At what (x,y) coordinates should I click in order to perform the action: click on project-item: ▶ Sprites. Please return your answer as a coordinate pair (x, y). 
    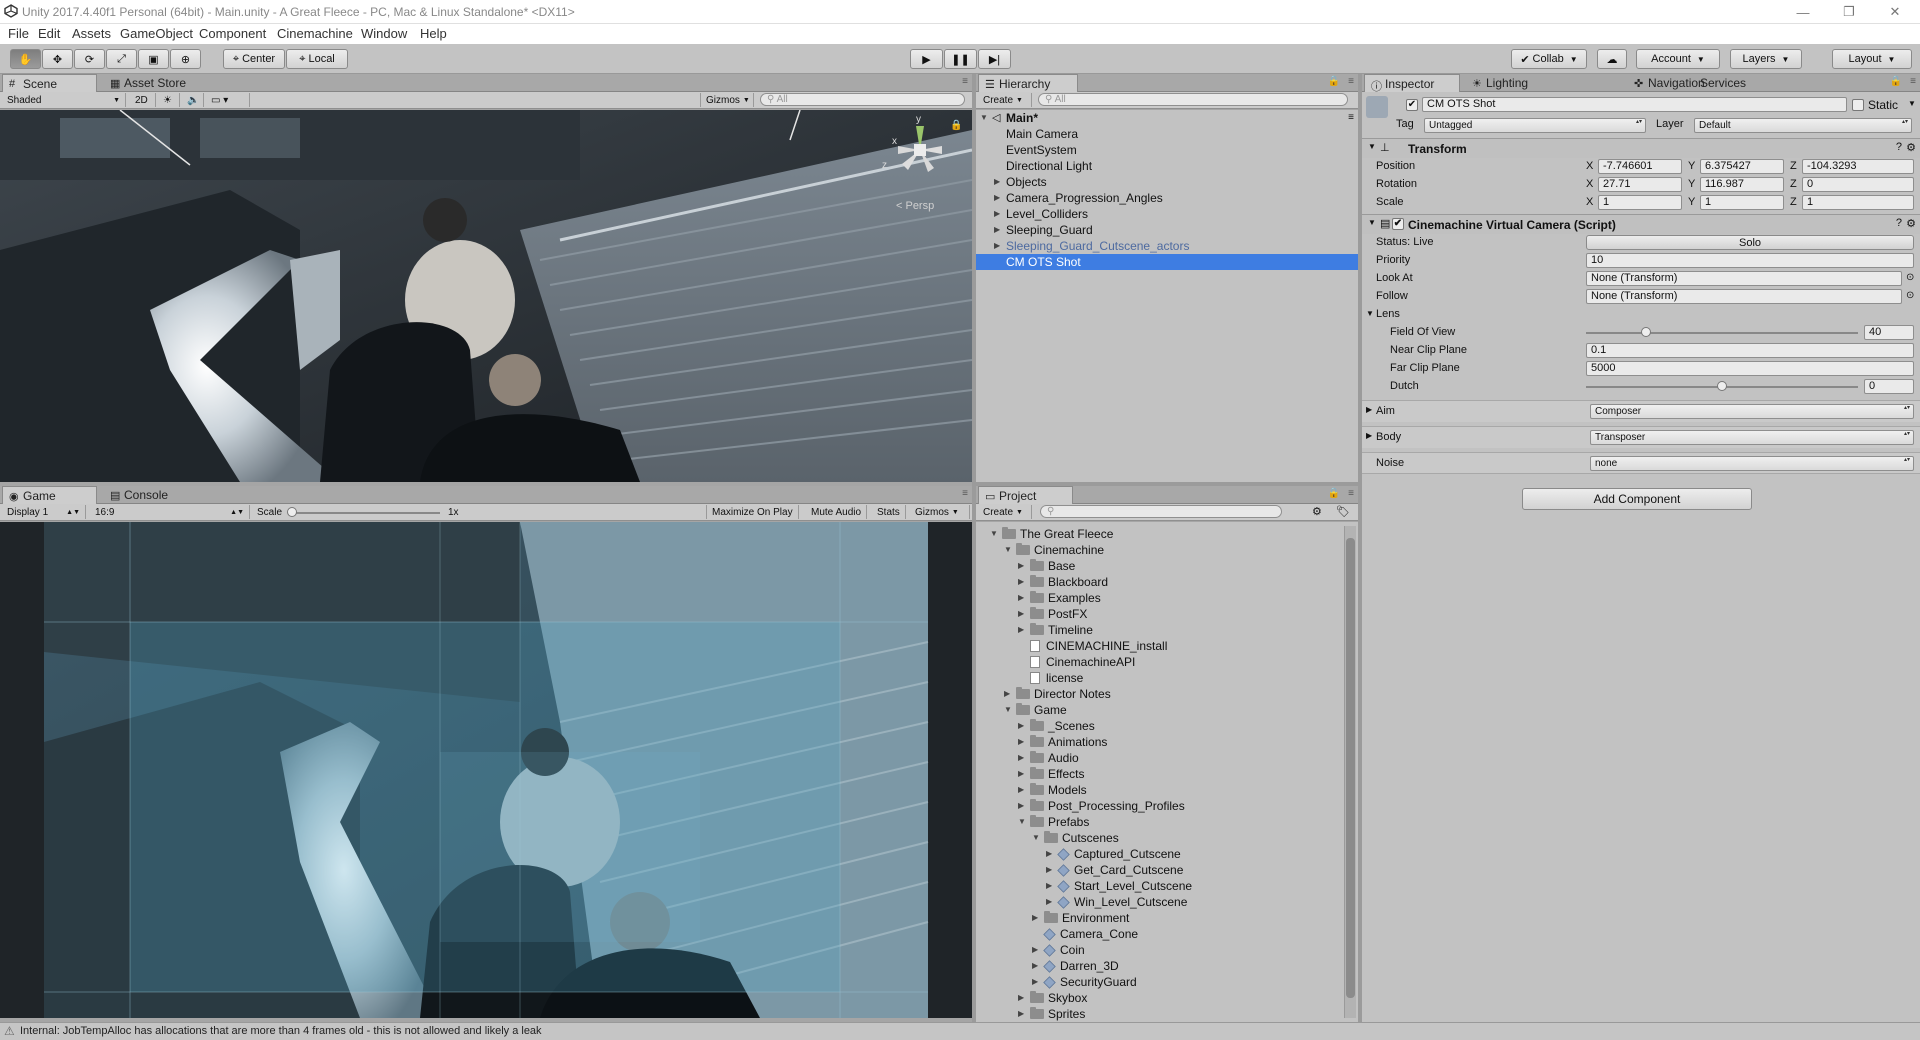
    Looking at the image, I should click on (1051, 1014).